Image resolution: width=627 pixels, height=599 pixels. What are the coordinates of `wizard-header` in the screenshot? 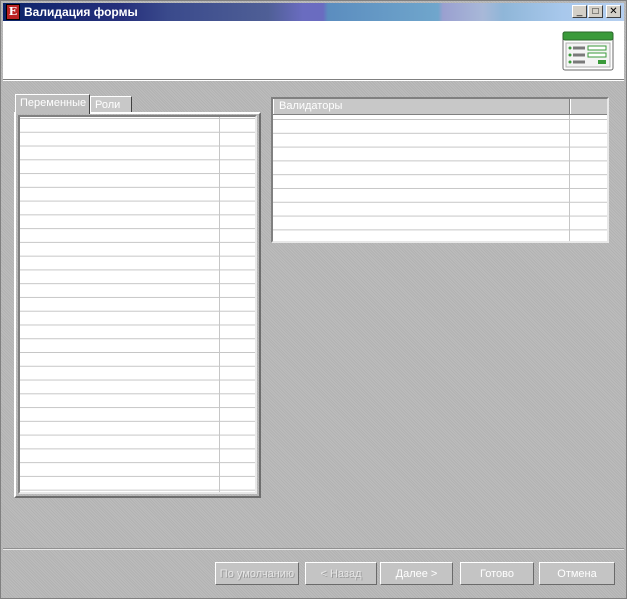 It's located at (313, 50).